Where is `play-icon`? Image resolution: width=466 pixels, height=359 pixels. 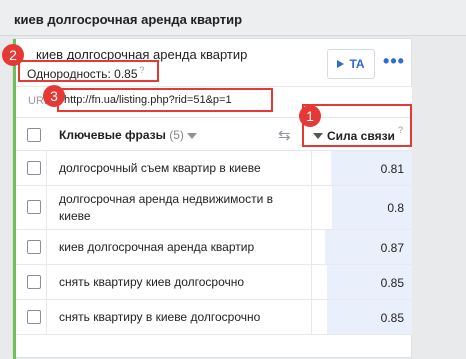
play-icon is located at coordinates (341, 64).